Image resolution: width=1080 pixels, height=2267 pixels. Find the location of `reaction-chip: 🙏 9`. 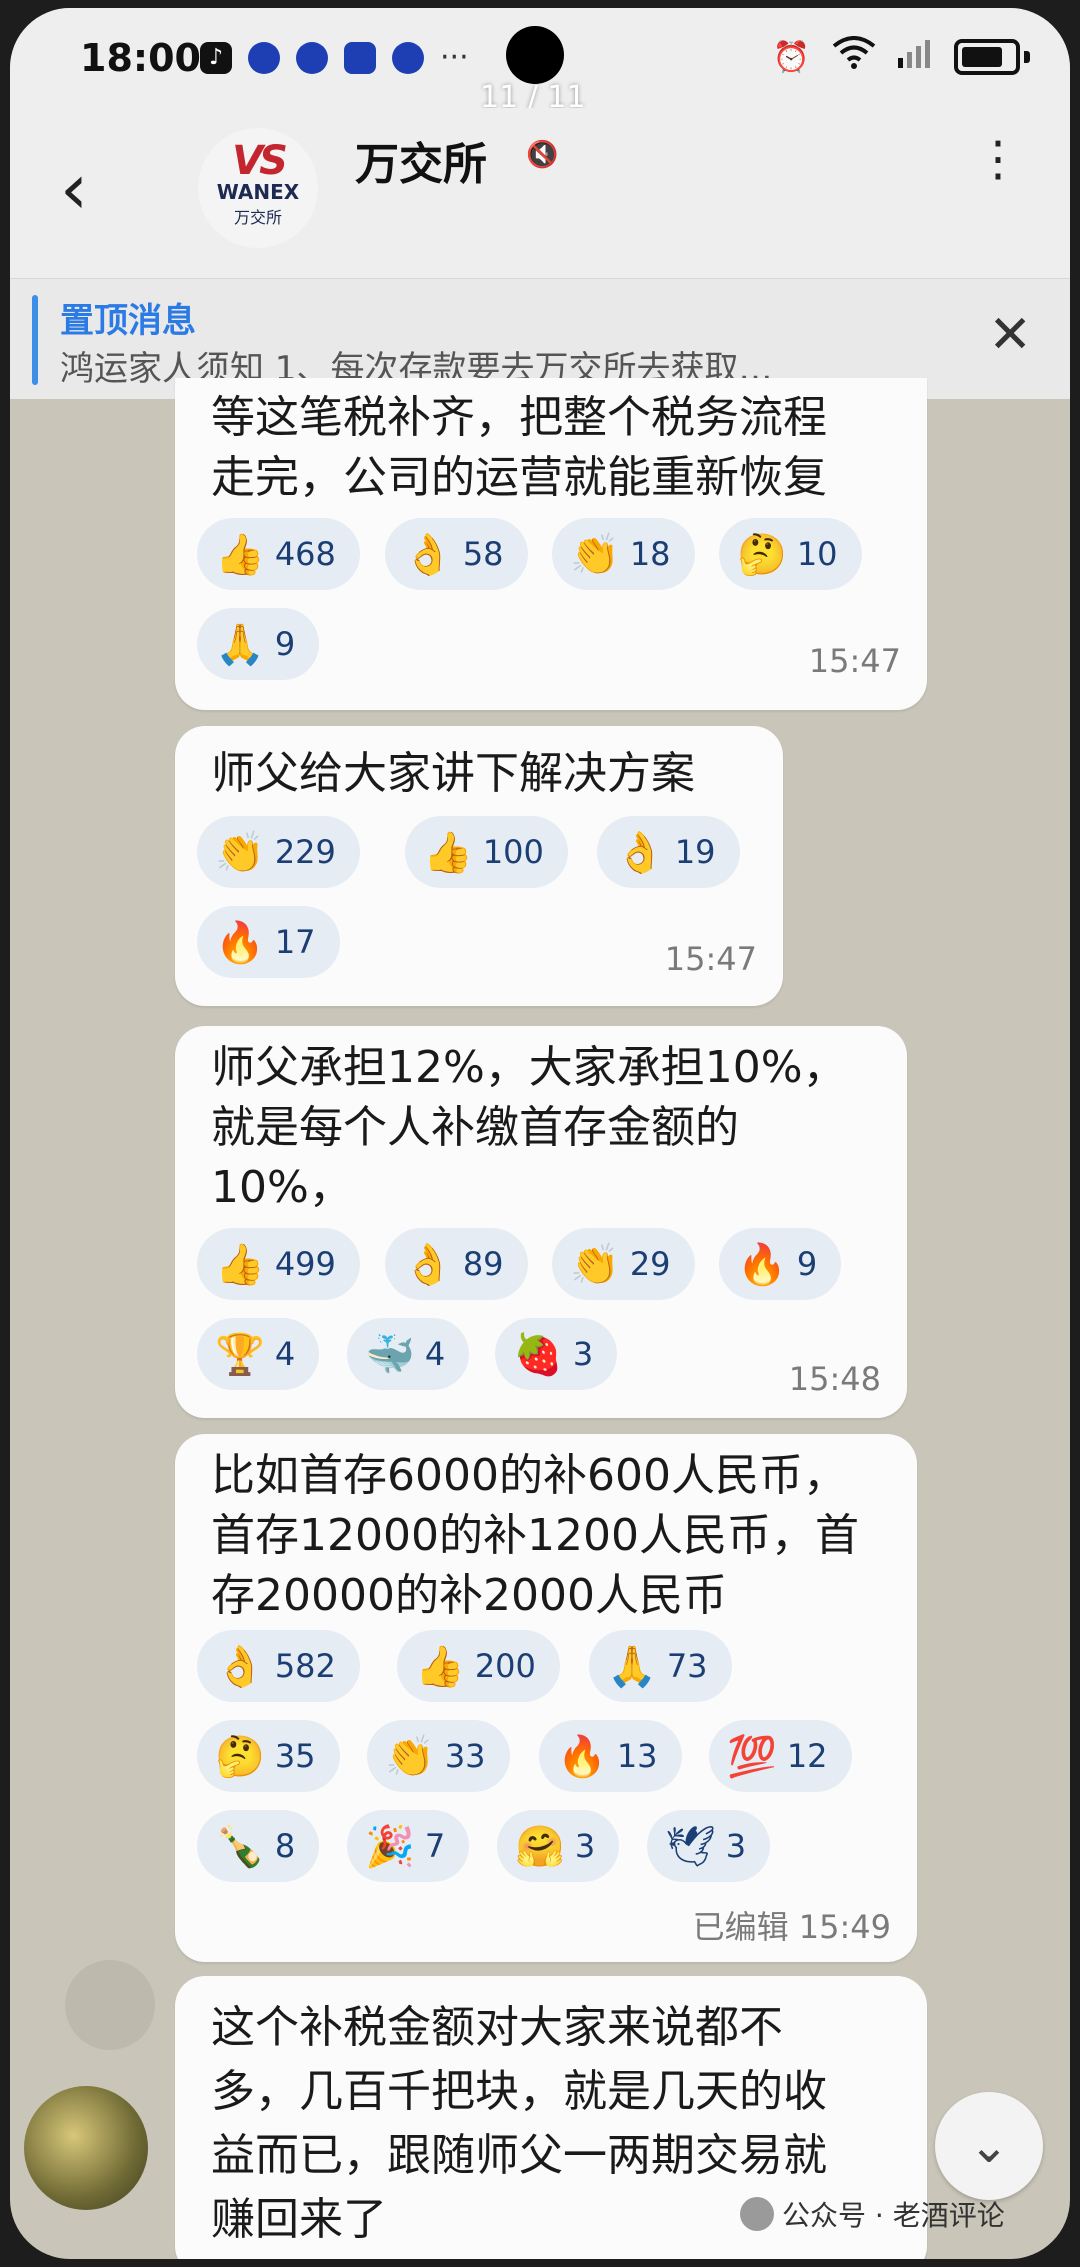

reaction-chip: 🙏 9 is located at coordinates (258, 644).